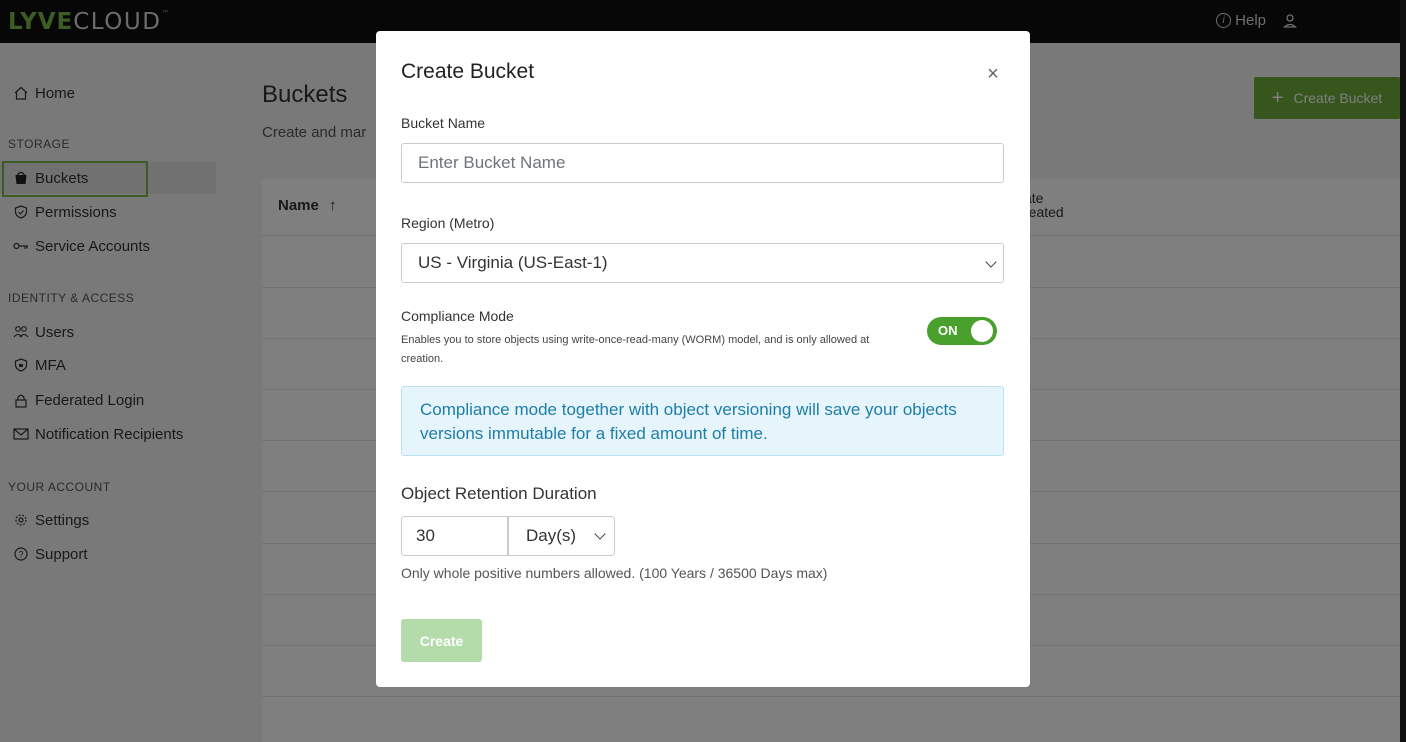 Image resolution: width=1406 pixels, height=742 pixels. What do you see at coordinates (962, 331) in the screenshot?
I see `compliance-mode-toggle: ON` at bounding box center [962, 331].